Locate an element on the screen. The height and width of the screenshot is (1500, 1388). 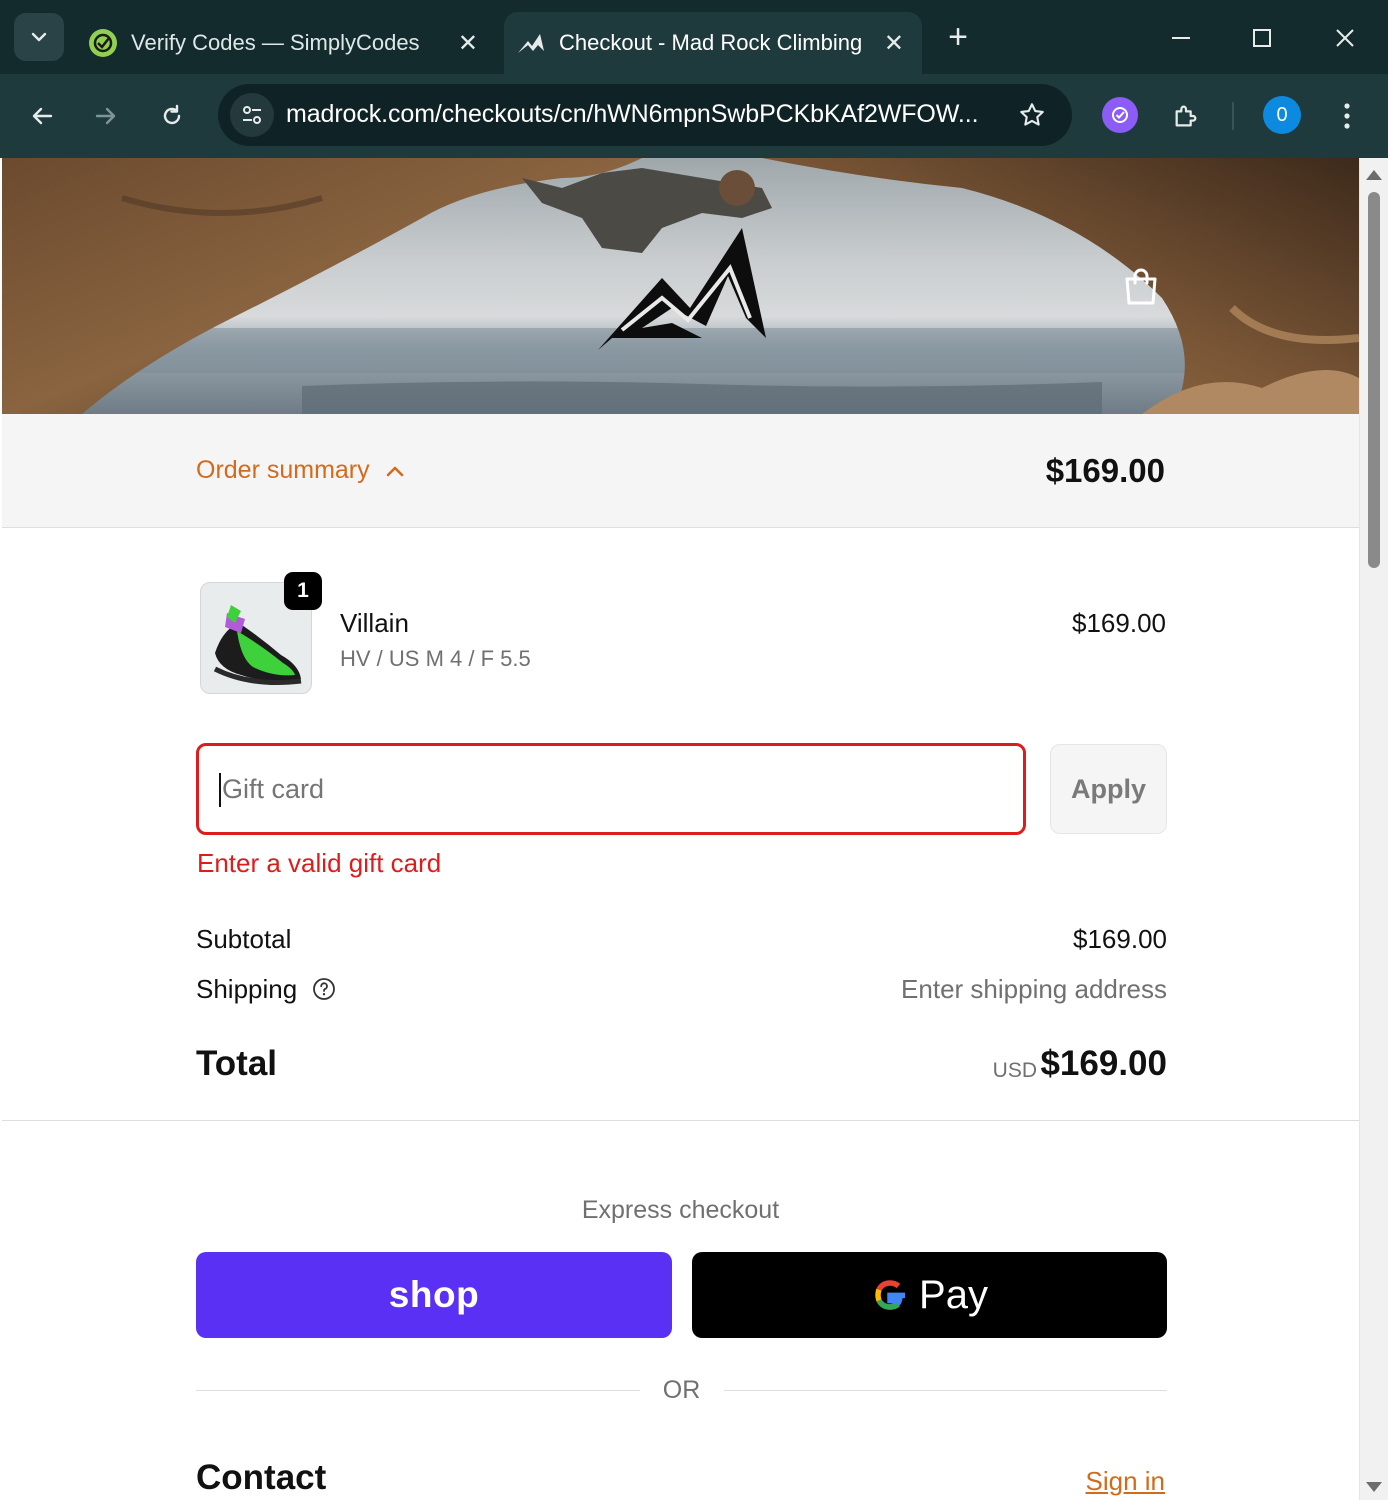
arrow-left-icon is located at coordinates (42, 116).